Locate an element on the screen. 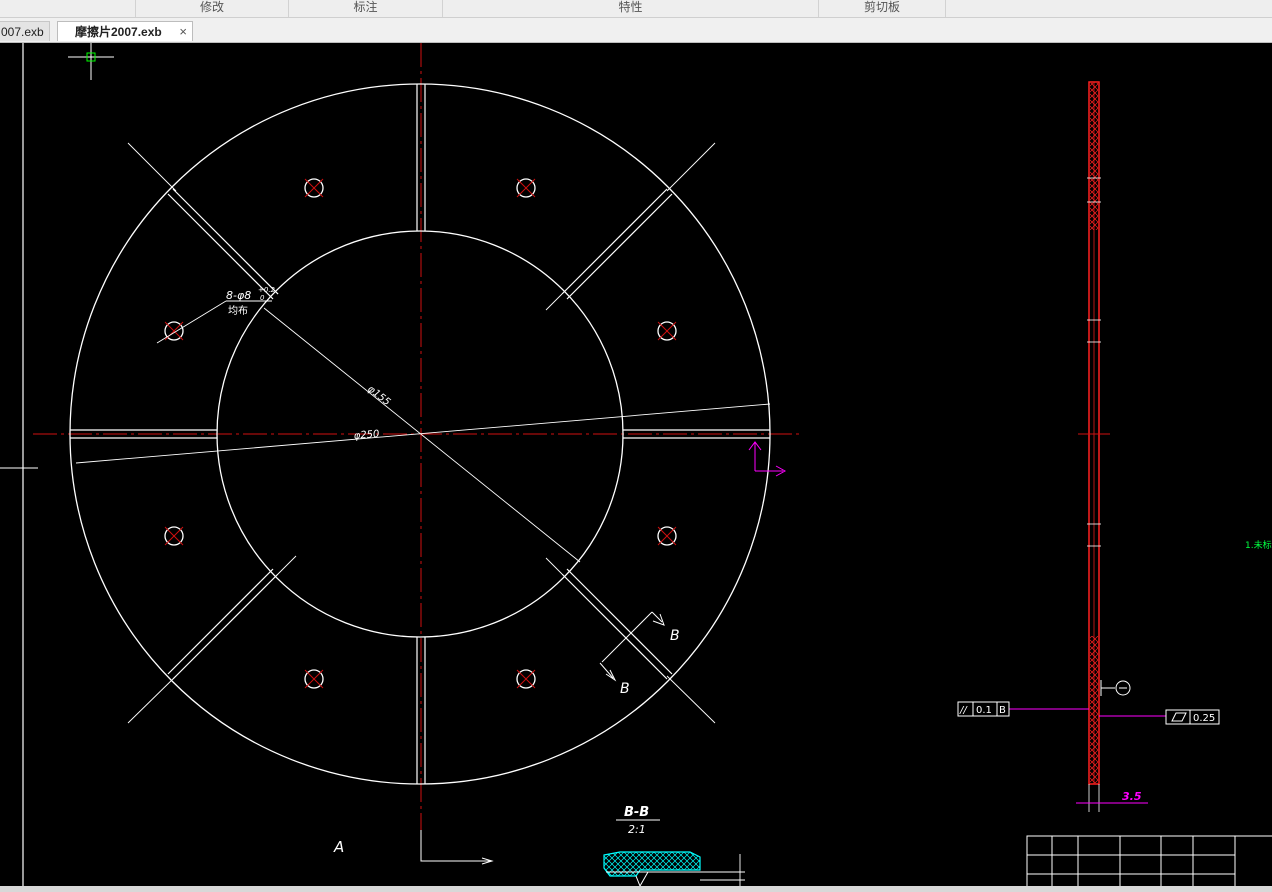 The height and width of the screenshot is (892, 1272). dim-line-inner is located at coordinates (422, 435).